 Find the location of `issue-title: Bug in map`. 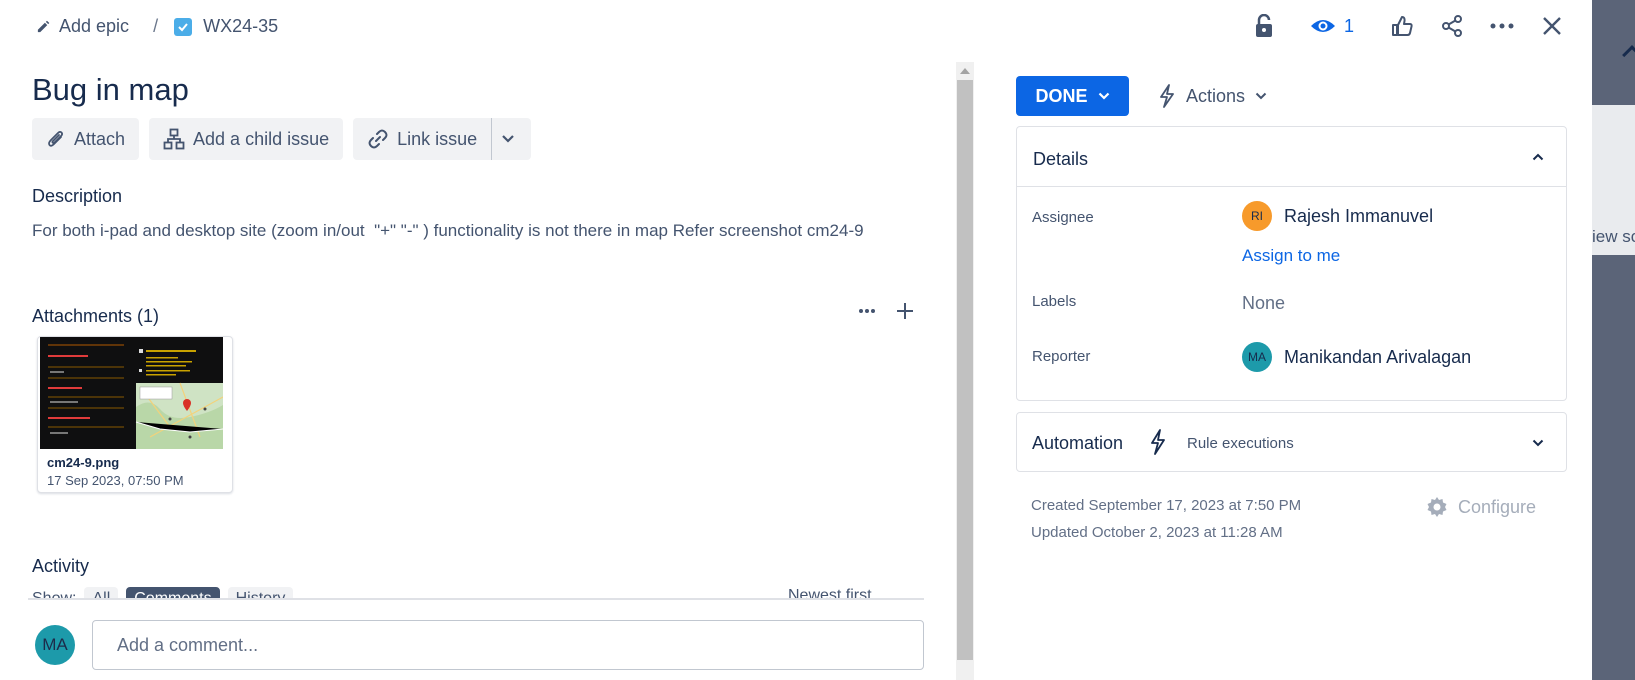

issue-title: Bug in map is located at coordinates (110, 90).